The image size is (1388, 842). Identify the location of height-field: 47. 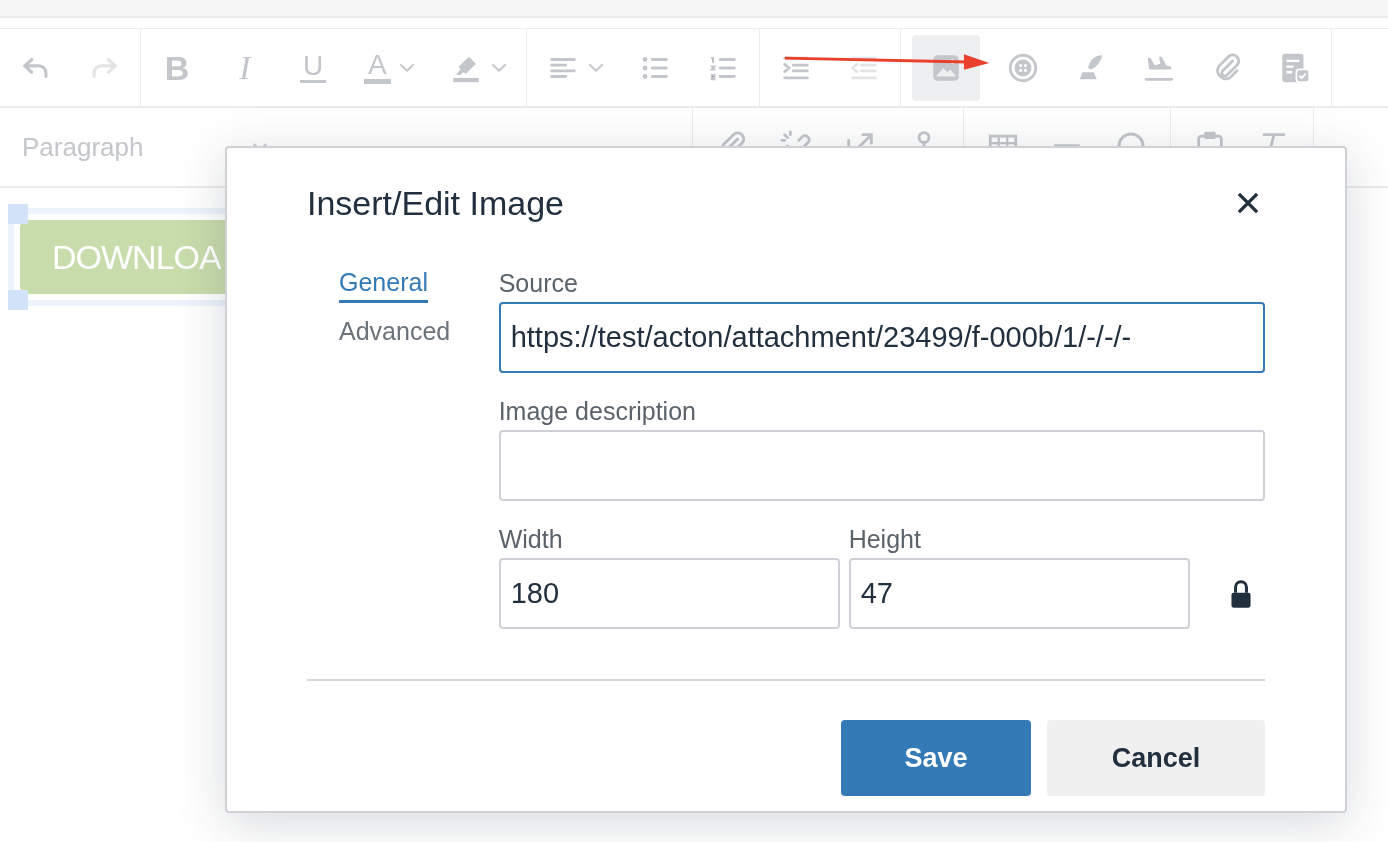
(1019, 593).